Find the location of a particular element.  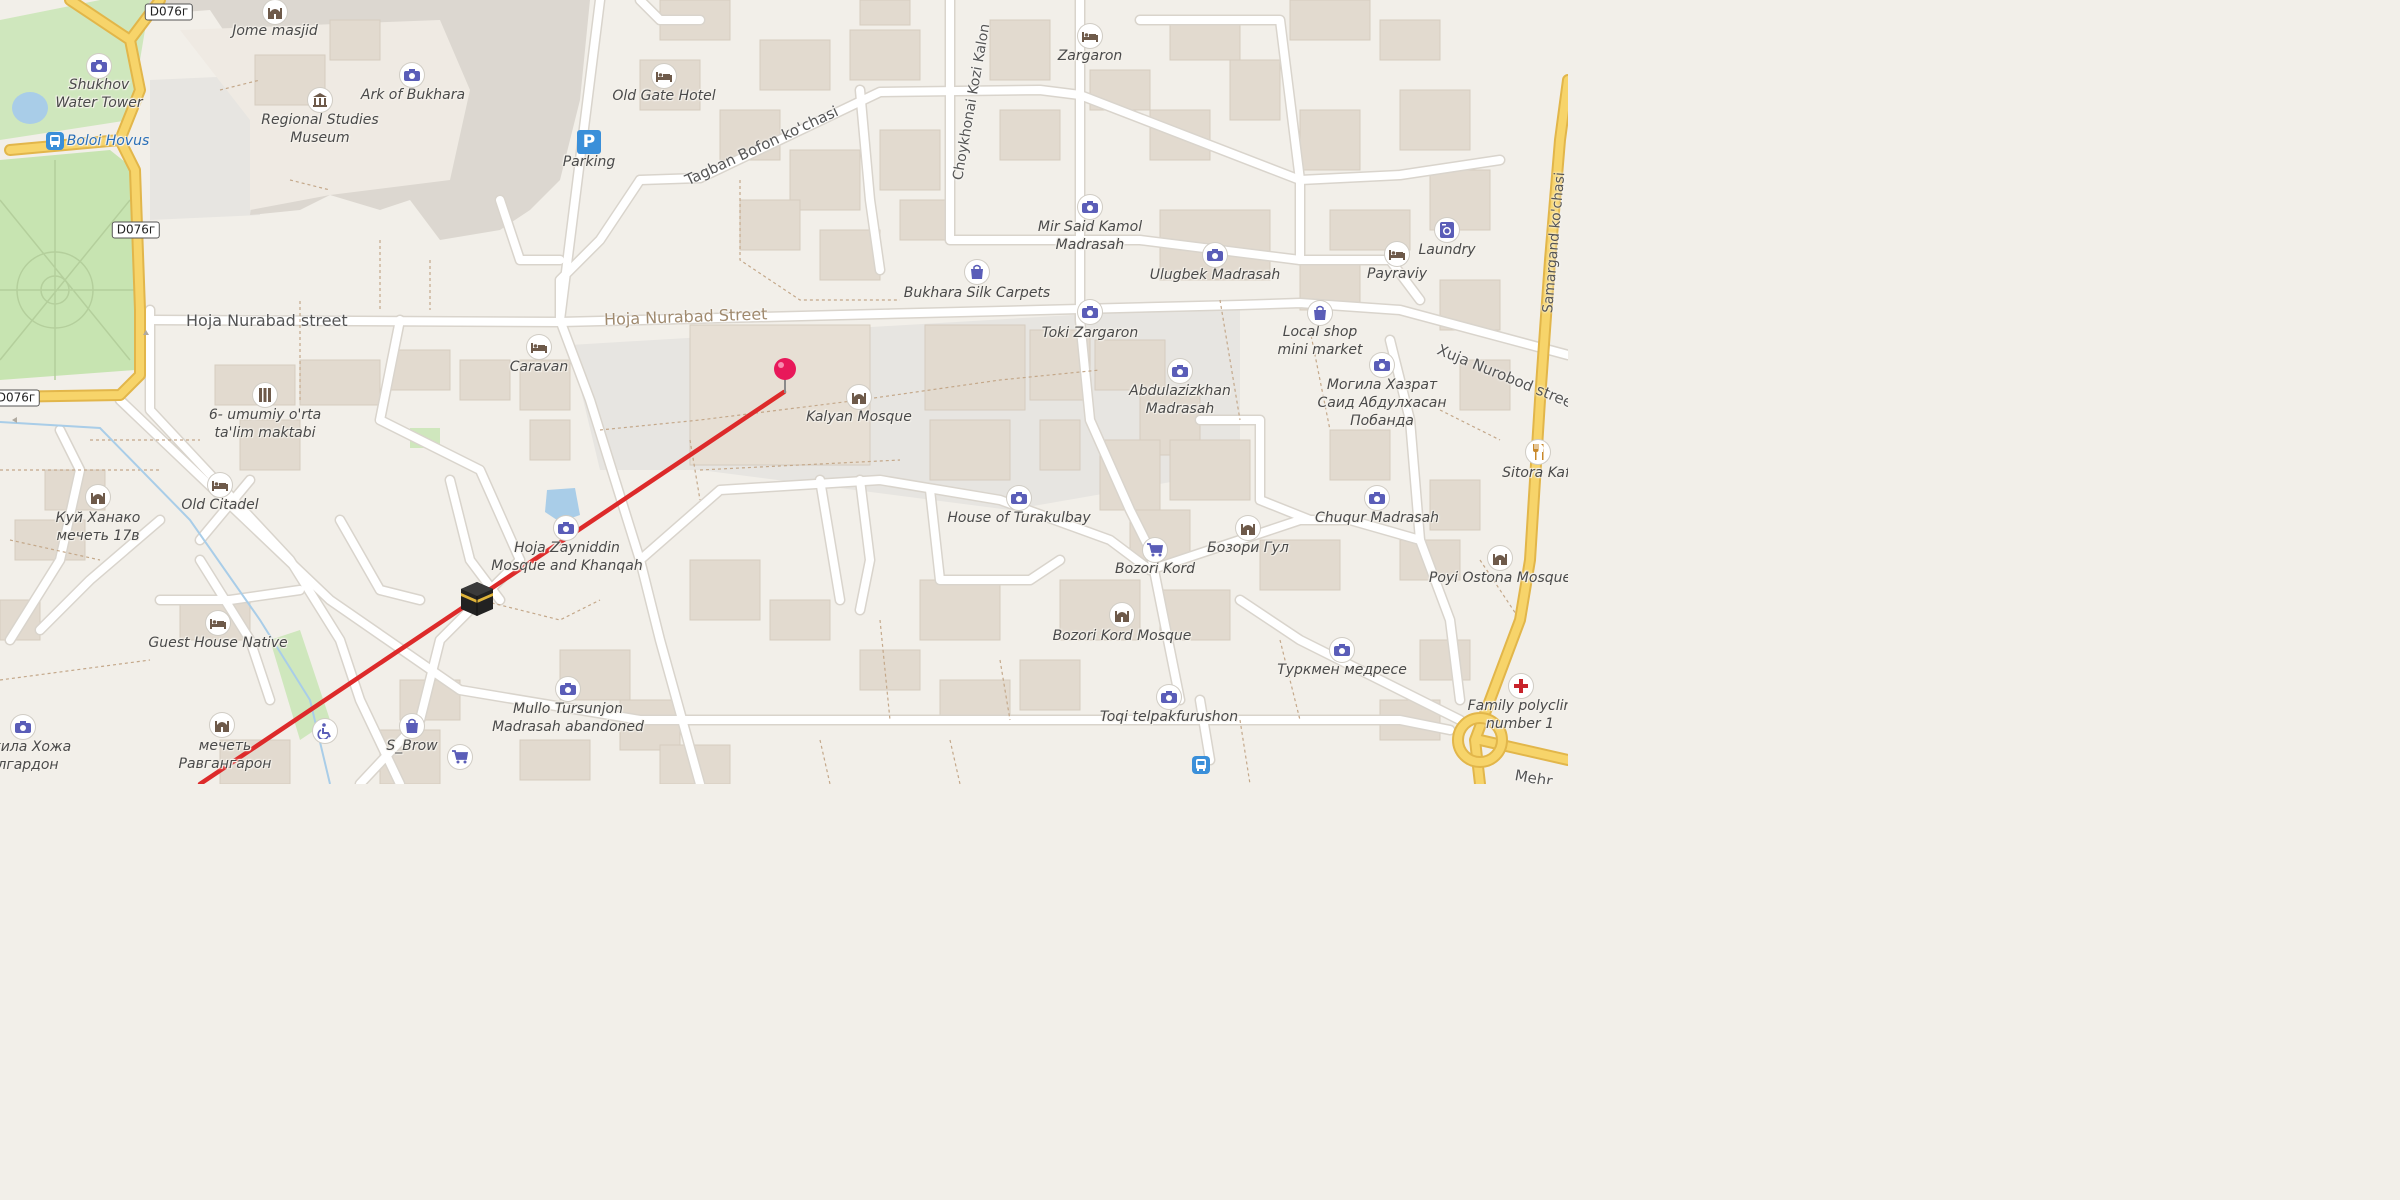

label-guest-house: Guest House Native is located at coordinates (217, 643).